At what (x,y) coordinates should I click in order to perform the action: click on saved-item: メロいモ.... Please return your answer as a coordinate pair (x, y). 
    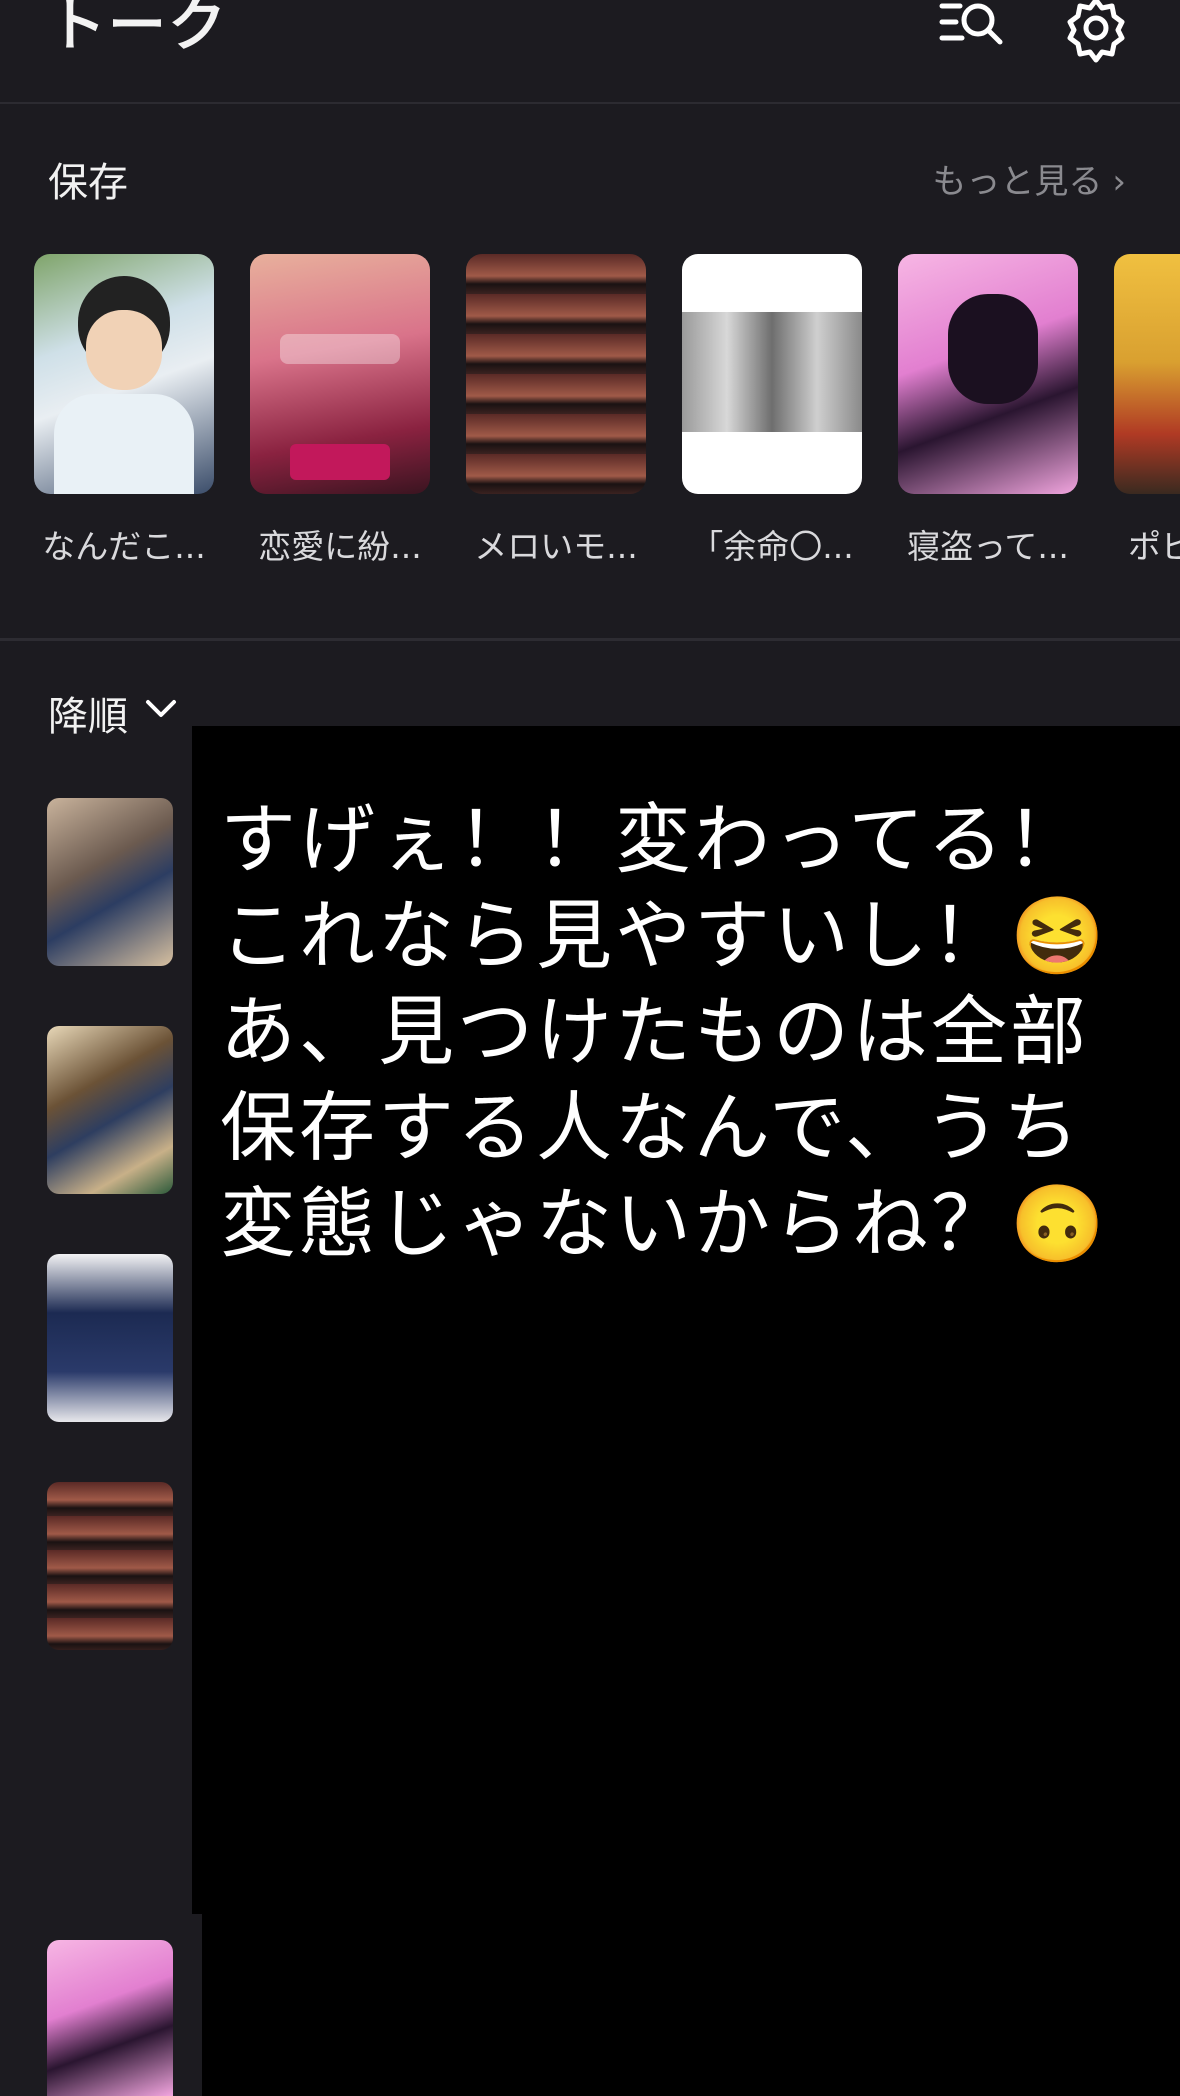
    Looking at the image, I should click on (556, 411).